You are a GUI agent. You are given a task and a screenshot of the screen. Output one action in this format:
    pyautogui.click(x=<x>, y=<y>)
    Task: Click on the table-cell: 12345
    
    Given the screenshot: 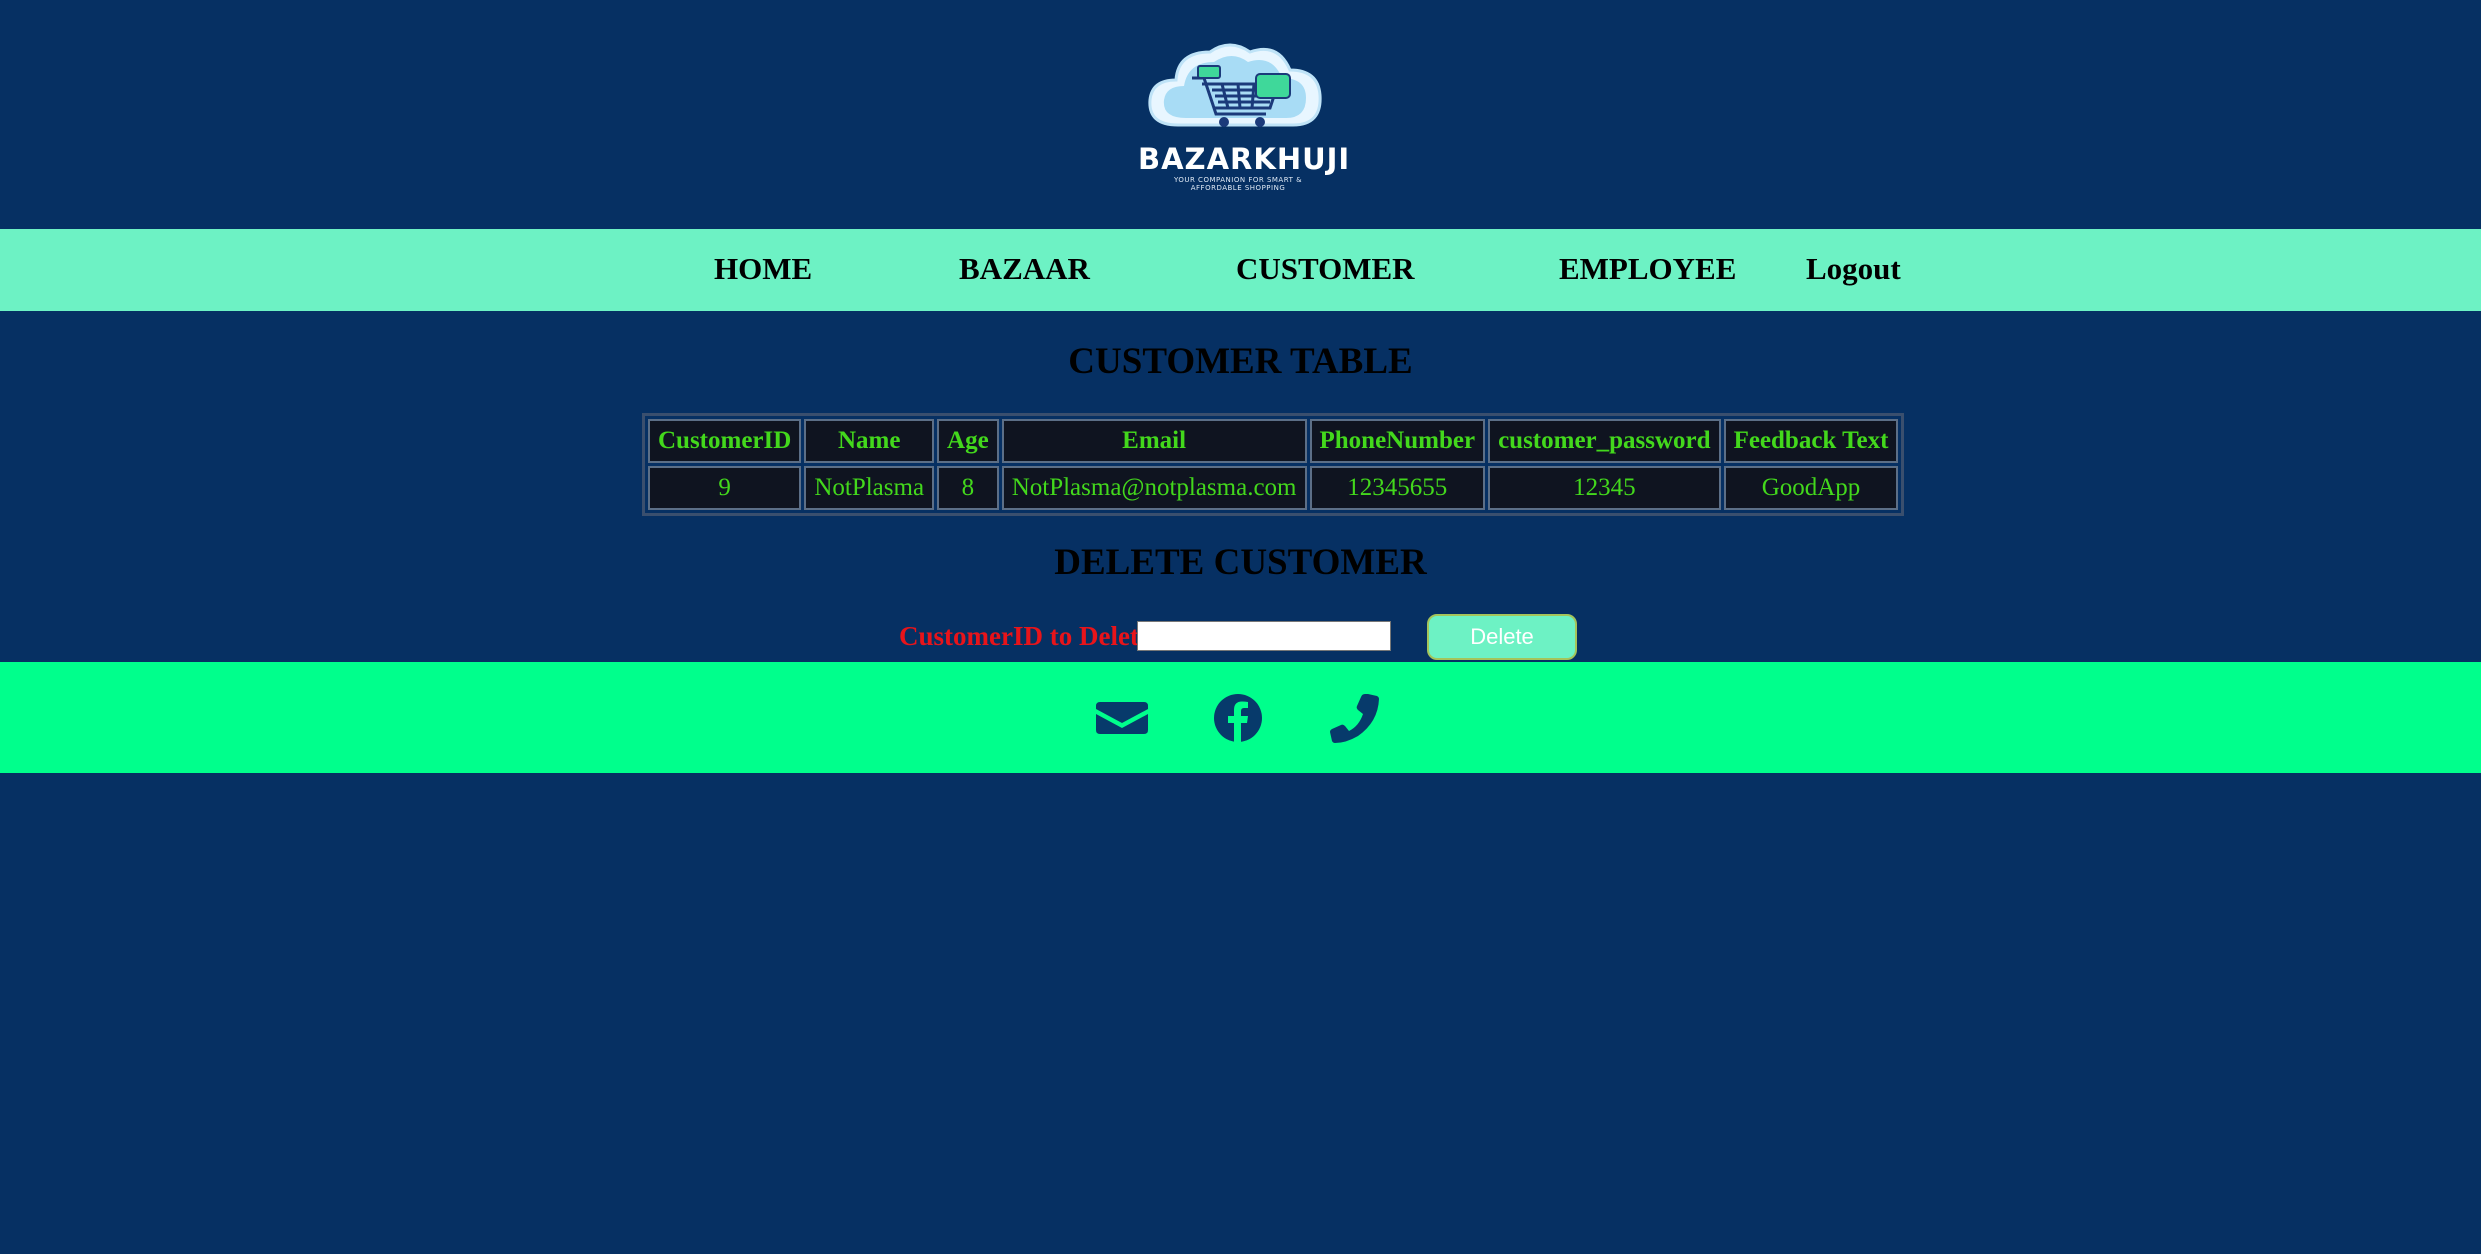 What is the action you would take?
    pyautogui.click(x=1604, y=488)
    